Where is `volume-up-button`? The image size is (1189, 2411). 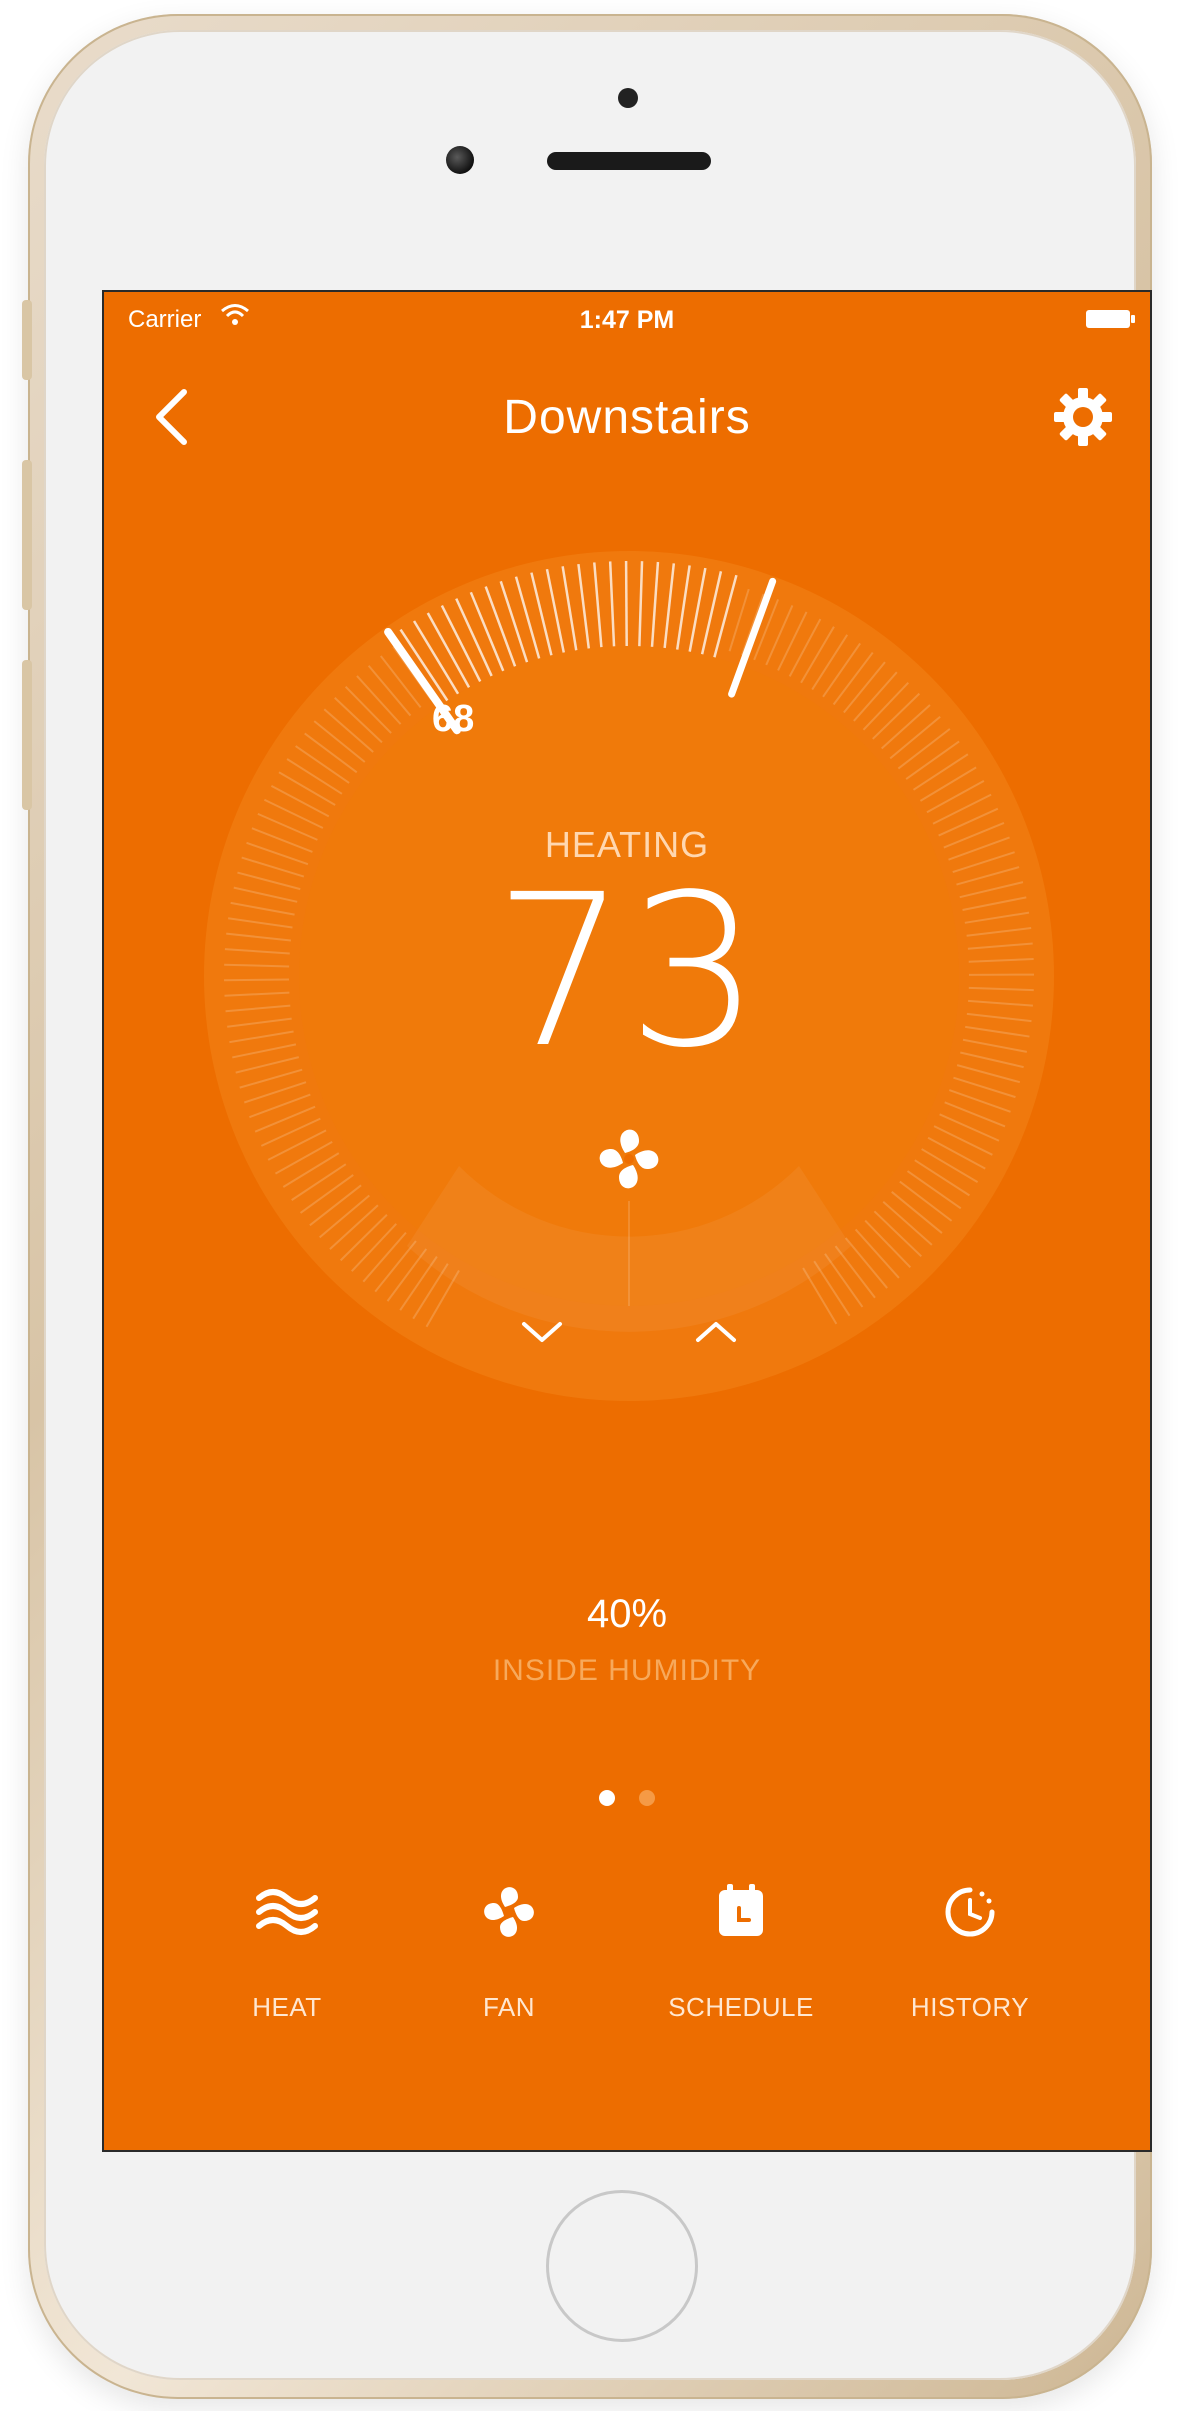
volume-up-button is located at coordinates (27, 535).